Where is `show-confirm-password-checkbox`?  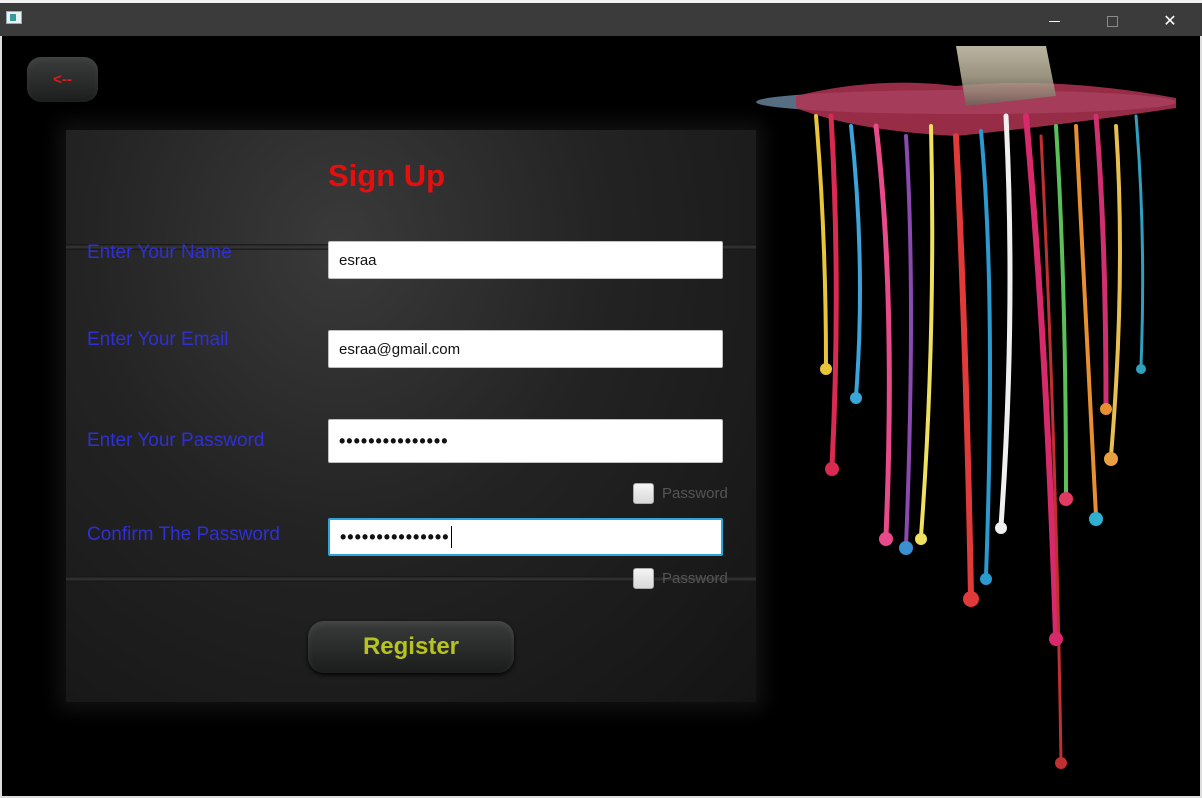 show-confirm-password-checkbox is located at coordinates (643, 578).